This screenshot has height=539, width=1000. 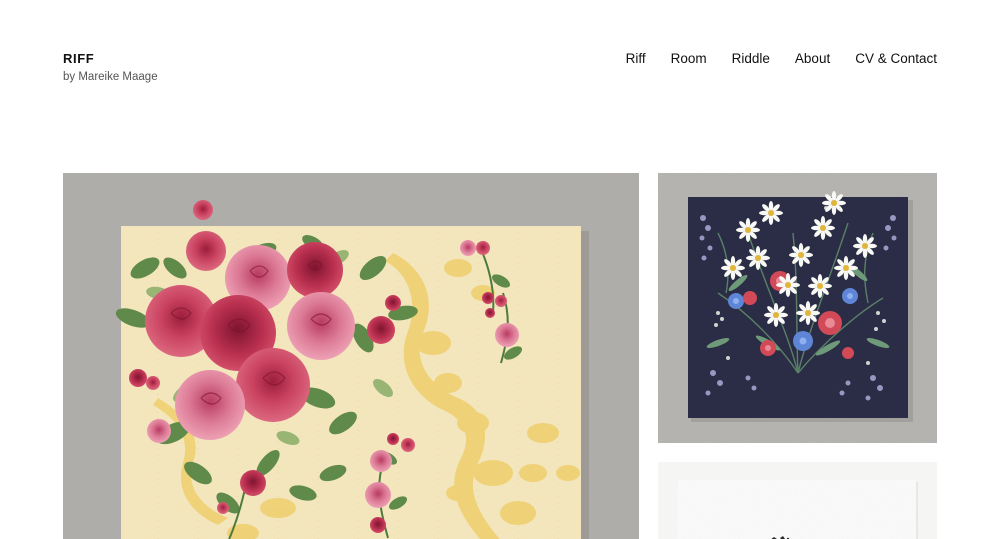 What do you see at coordinates (110, 67) in the screenshot?
I see `brand: RIFF by Mareike Maage` at bounding box center [110, 67].